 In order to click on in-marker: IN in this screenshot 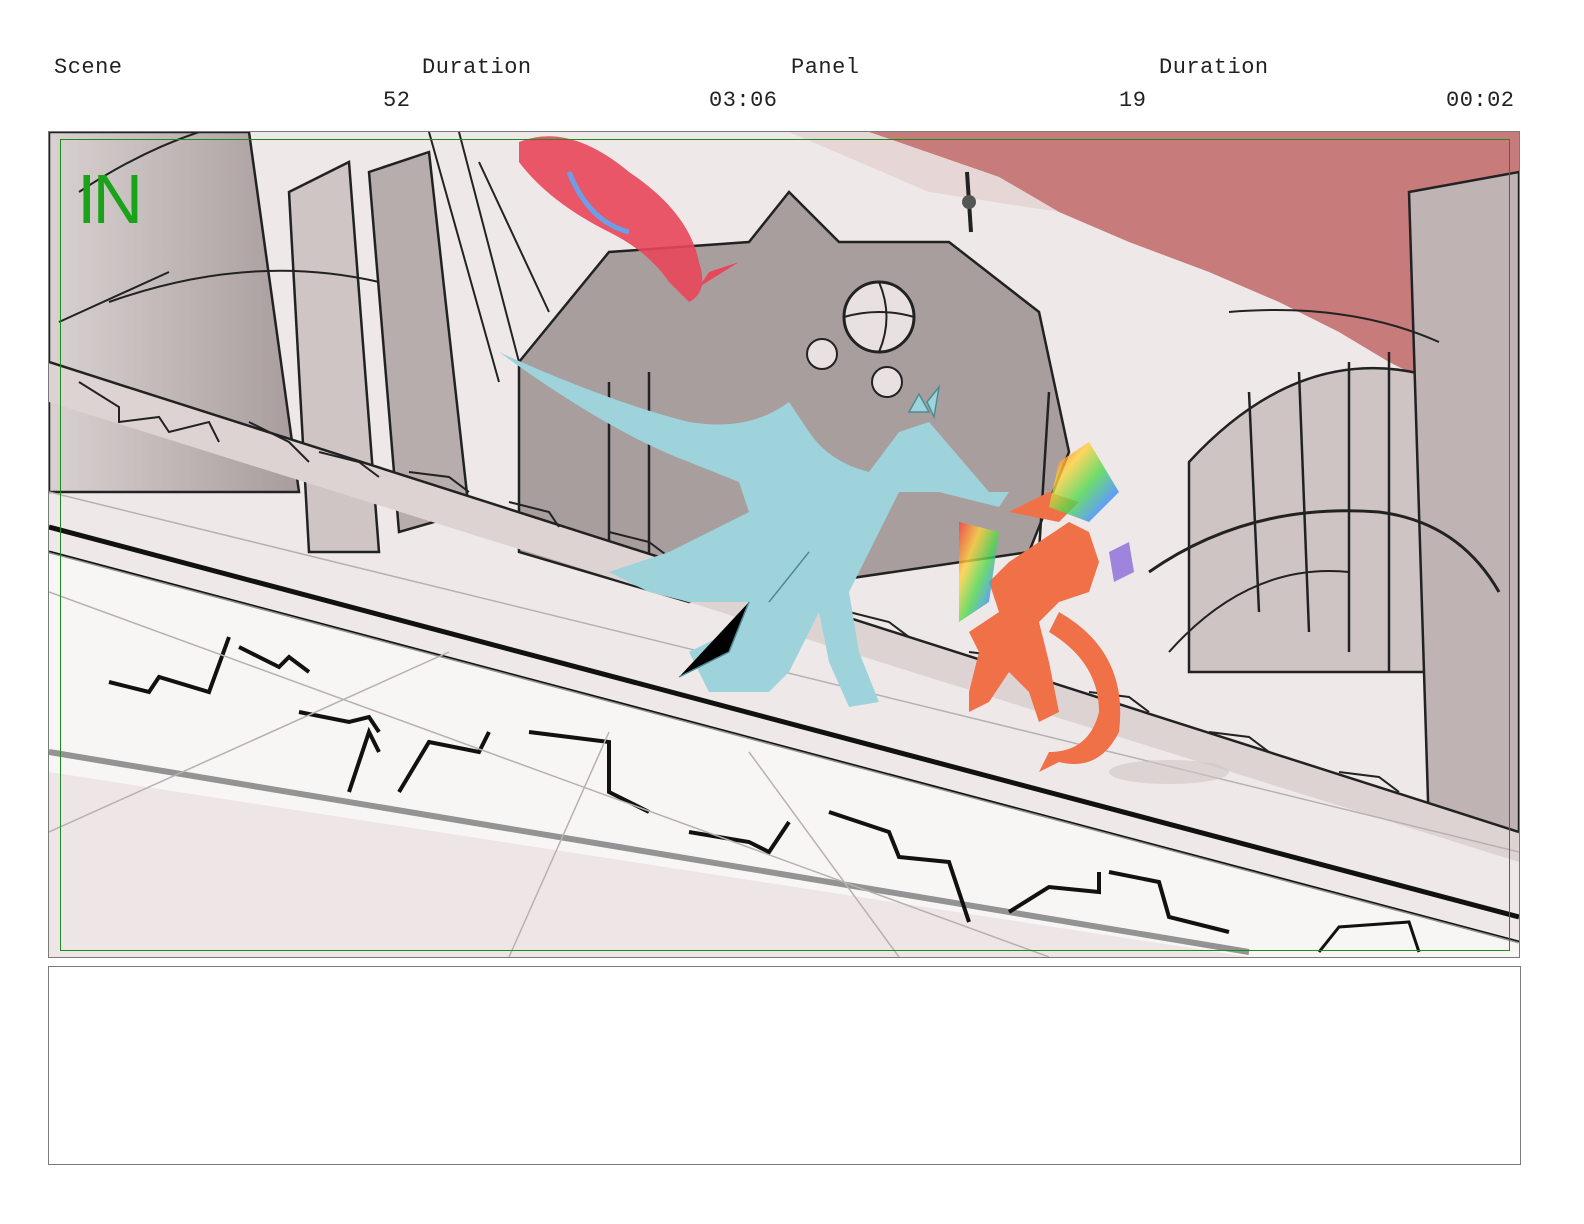, I will do `click(110, 199)`.